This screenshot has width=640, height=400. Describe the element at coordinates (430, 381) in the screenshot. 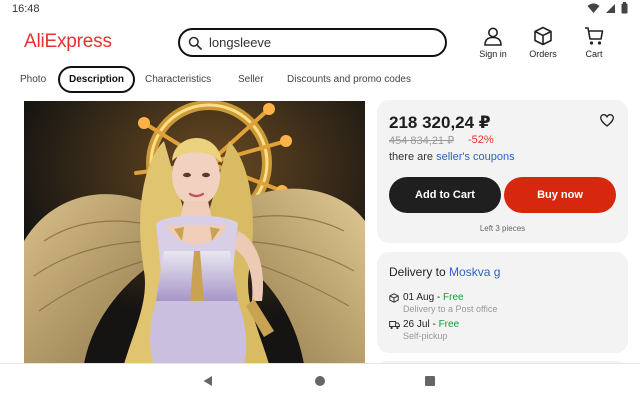

I see `recents-icon` at that location.